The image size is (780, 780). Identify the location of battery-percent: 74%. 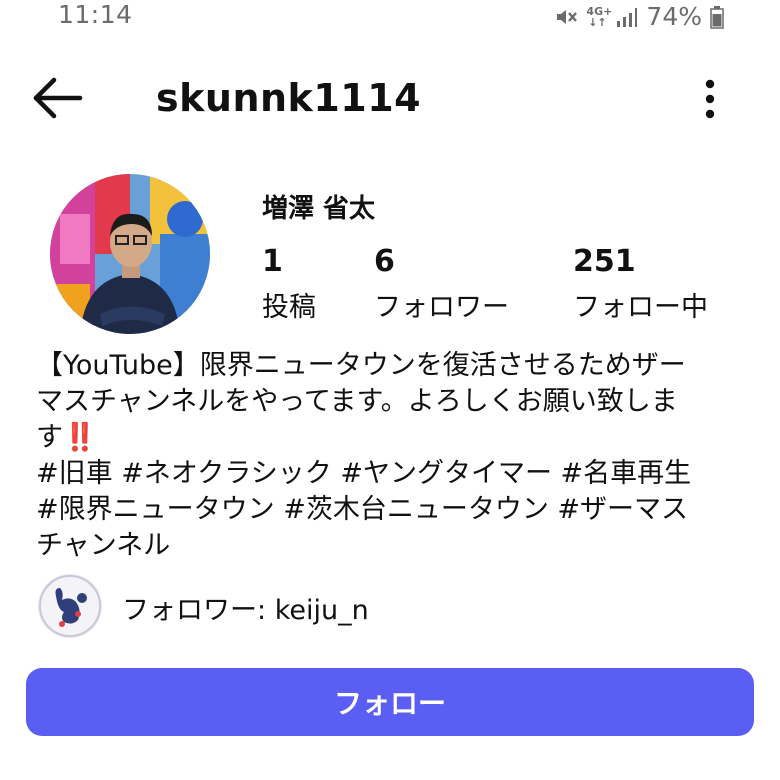
(674, 16).